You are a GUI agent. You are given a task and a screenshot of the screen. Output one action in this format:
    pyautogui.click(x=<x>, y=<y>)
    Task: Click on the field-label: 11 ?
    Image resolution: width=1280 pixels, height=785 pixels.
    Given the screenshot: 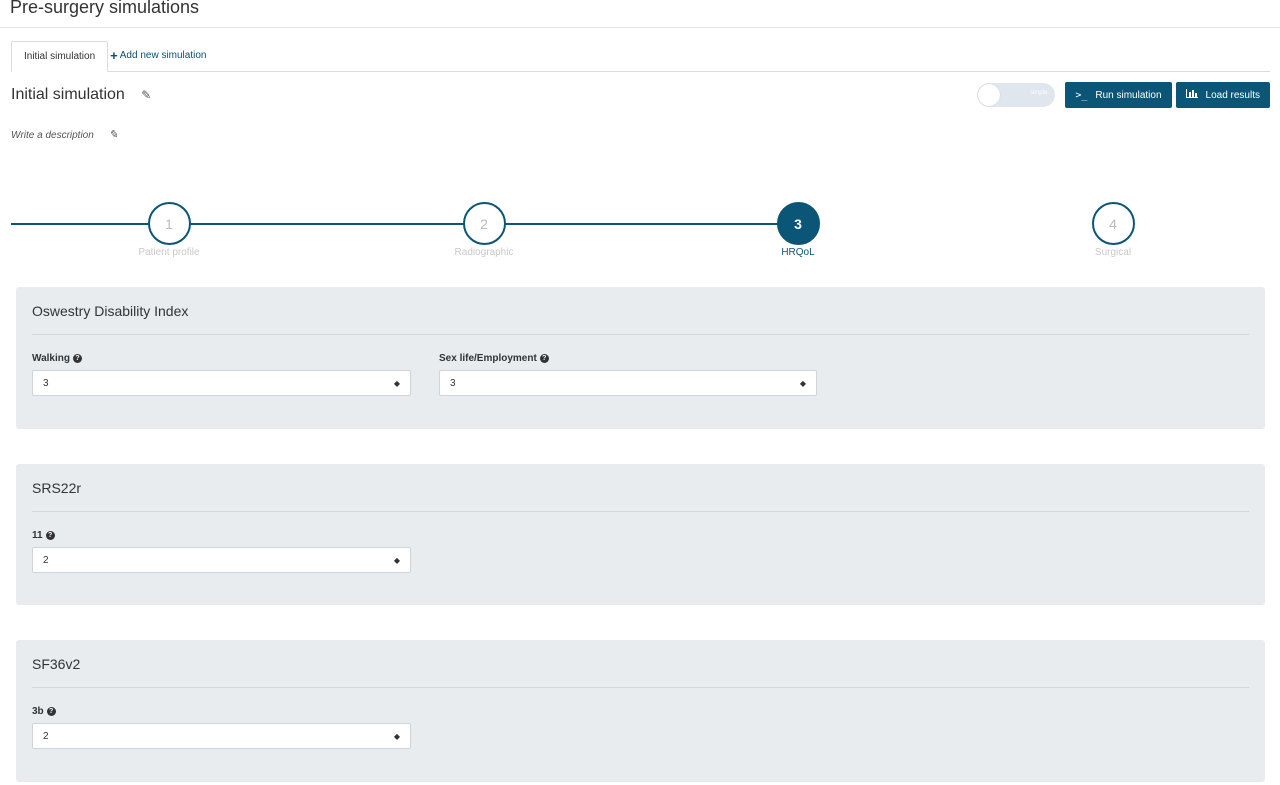 What is the action you would take?
    pyautogui.click(x=221, y=535)
    